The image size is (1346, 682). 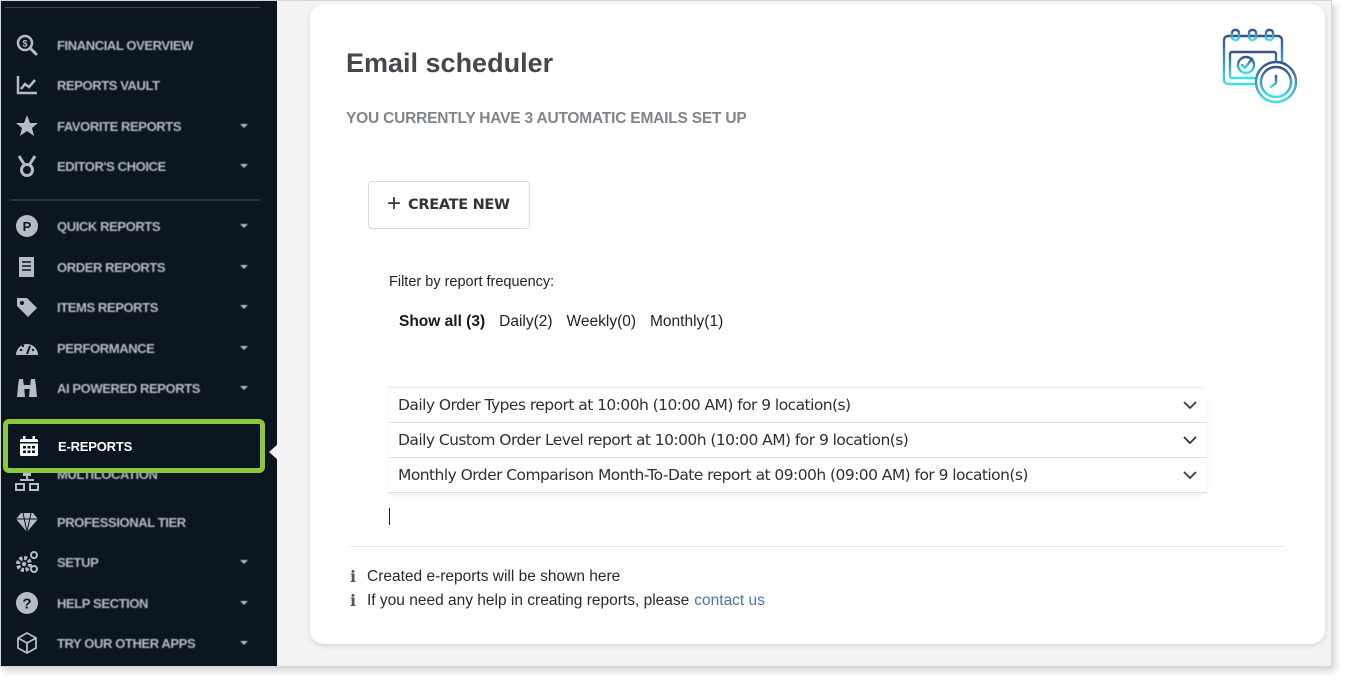 I want to click on sidebar-item-order-reports: ORDER REPORTS, so click(x=135, y=267).